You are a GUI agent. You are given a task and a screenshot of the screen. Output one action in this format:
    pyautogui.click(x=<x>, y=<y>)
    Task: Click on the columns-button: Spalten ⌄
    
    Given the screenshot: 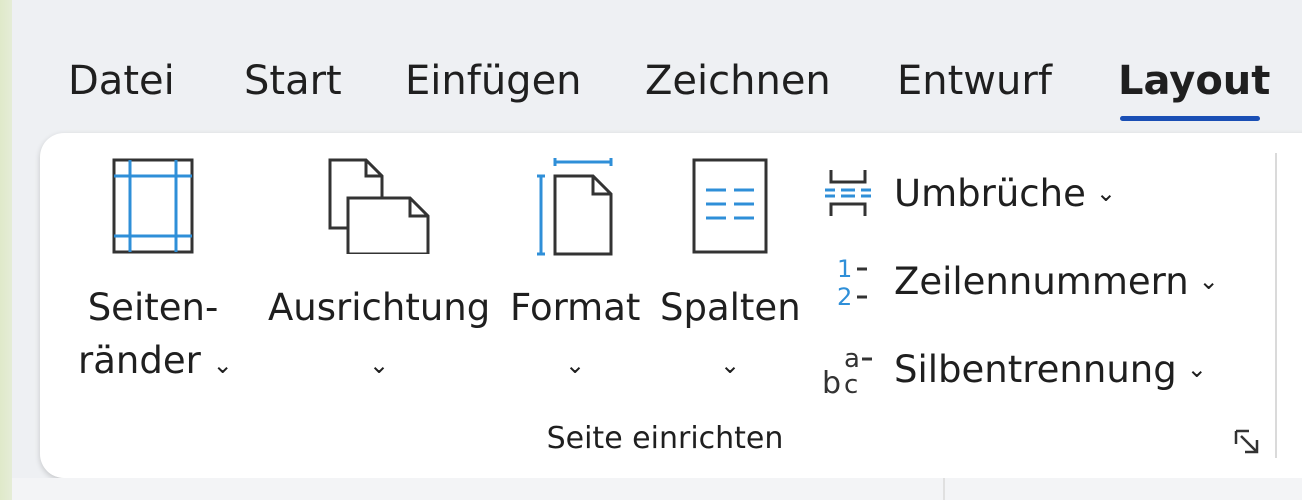 What is the action you would take?
    pyautogui.click(x=730, y=275)
    